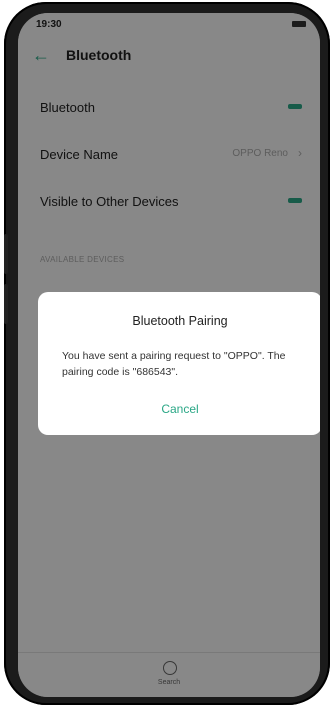 Image resolution: width=336 pixels, height=707 pixels. What do you see at coordinates (6, 254) in the screenshot?
I see `volume-button` at bounding box center [6, 254].